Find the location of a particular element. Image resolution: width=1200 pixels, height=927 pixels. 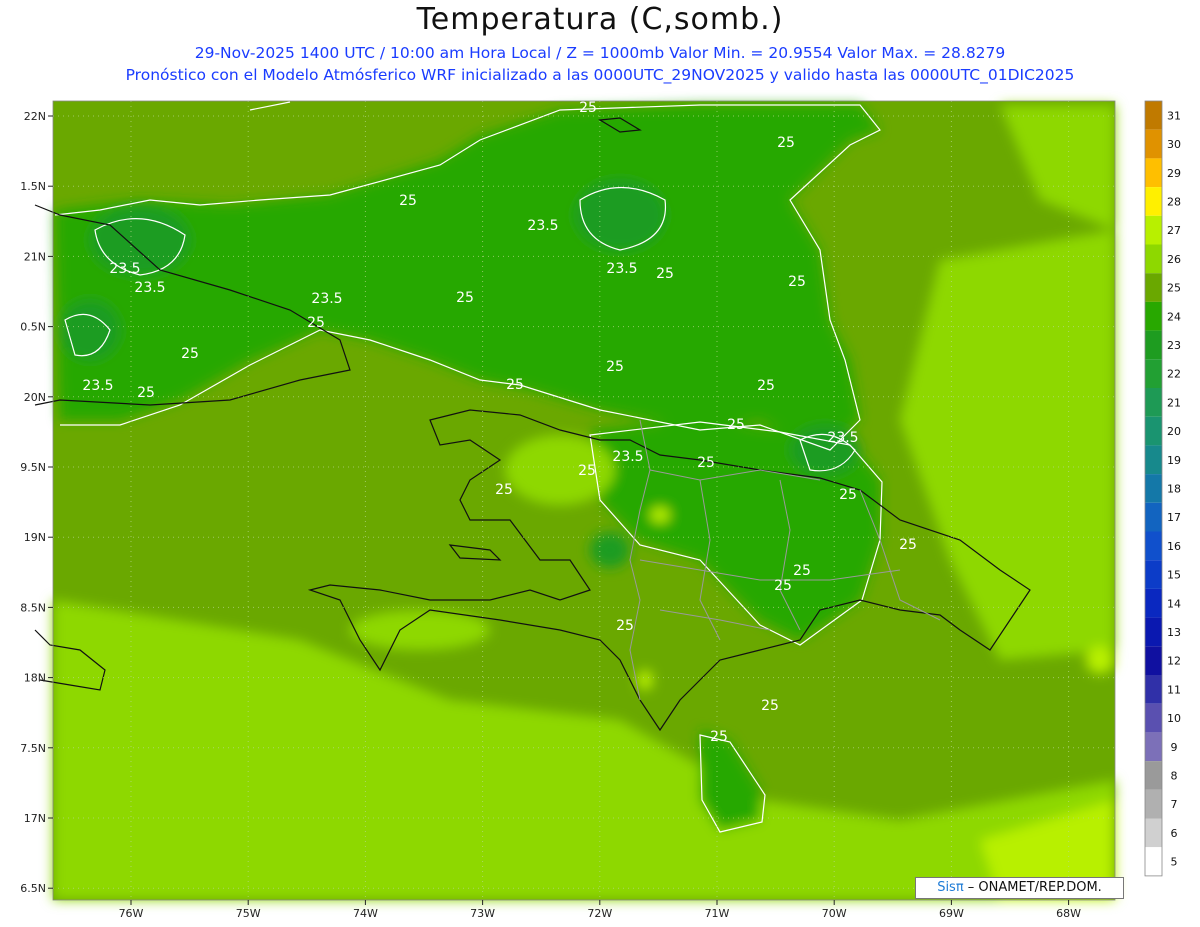

colorbar-label: 13 is located at coordinates (1174, 632).